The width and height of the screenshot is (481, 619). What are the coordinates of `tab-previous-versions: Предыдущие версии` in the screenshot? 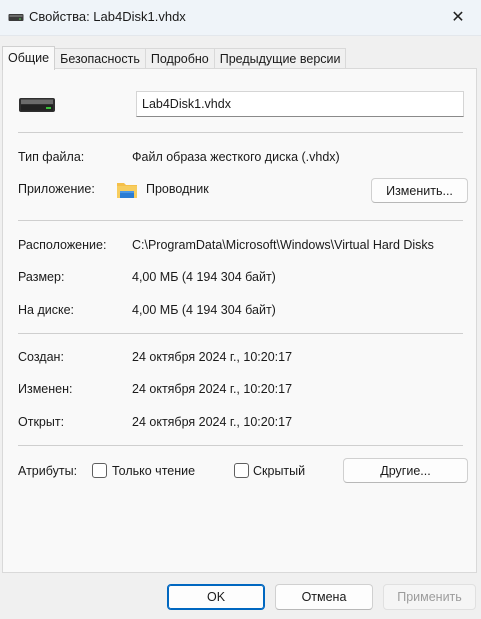 It's located at (280, 58).